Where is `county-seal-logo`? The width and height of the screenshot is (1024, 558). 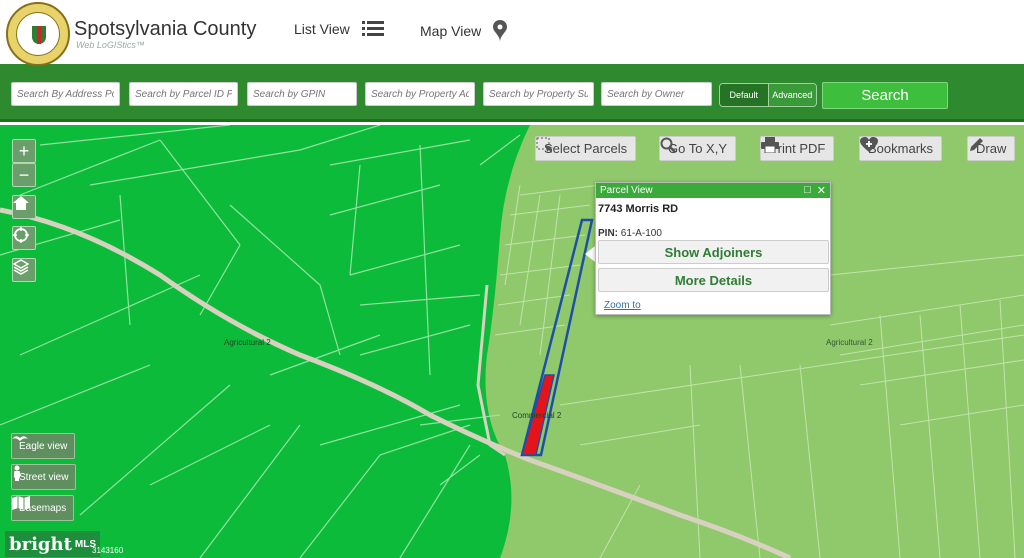 county-seal-logo is located at coordinates (38, 34).